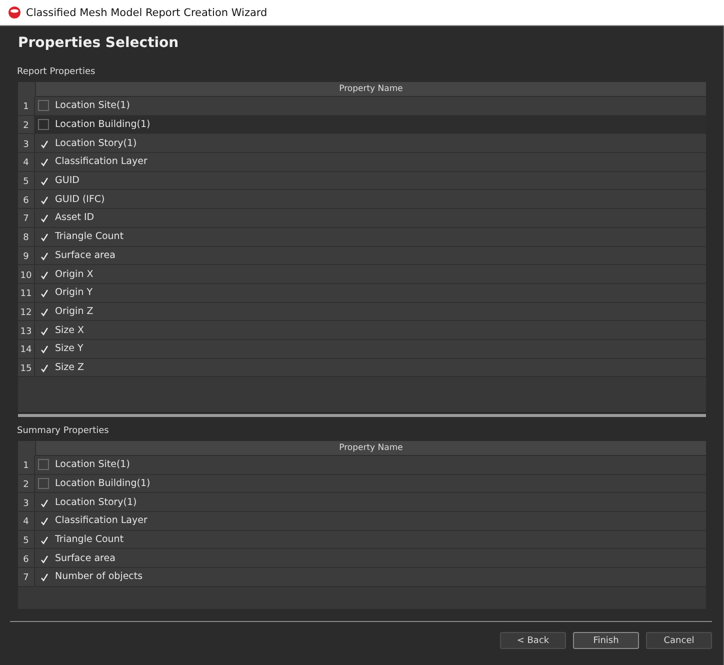 This screenshot has height=665, width=724. What do you see at coordinates (26, 255) in the screenshot?
I see `row-number: 9` at bounding box center [26, 255].